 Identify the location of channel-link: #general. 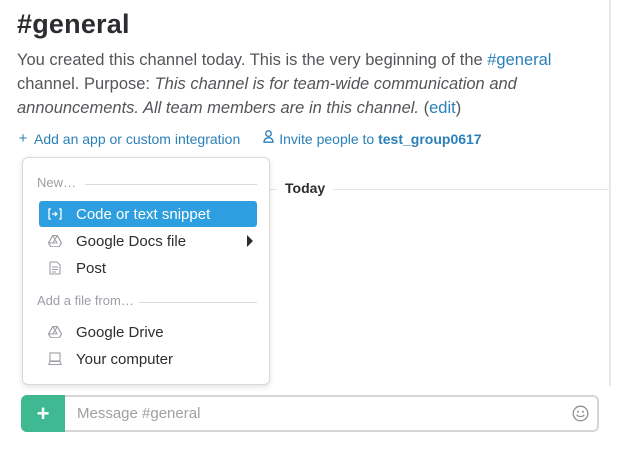
(519, 60).